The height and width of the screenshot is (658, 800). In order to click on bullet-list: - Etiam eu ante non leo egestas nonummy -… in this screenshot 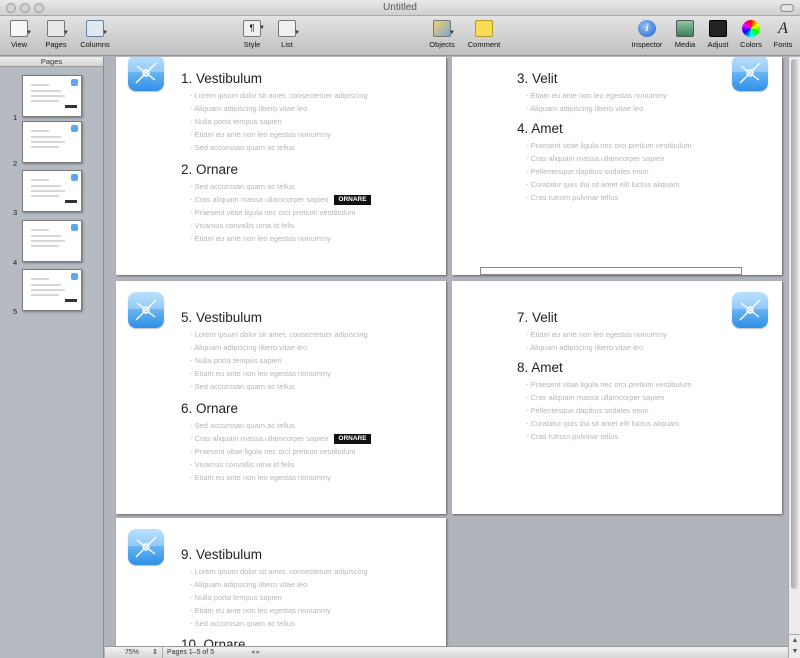, I will do `click(654, 102)`.